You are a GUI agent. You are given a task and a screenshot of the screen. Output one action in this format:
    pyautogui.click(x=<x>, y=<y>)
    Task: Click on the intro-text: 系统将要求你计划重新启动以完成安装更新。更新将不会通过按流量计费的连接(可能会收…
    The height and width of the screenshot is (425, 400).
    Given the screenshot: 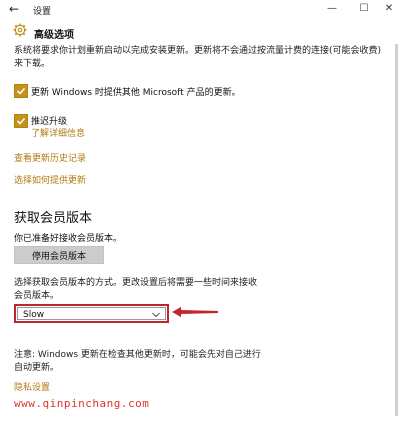 What is the action you would take?
    pyautogui.click(x=198, y=57)
    